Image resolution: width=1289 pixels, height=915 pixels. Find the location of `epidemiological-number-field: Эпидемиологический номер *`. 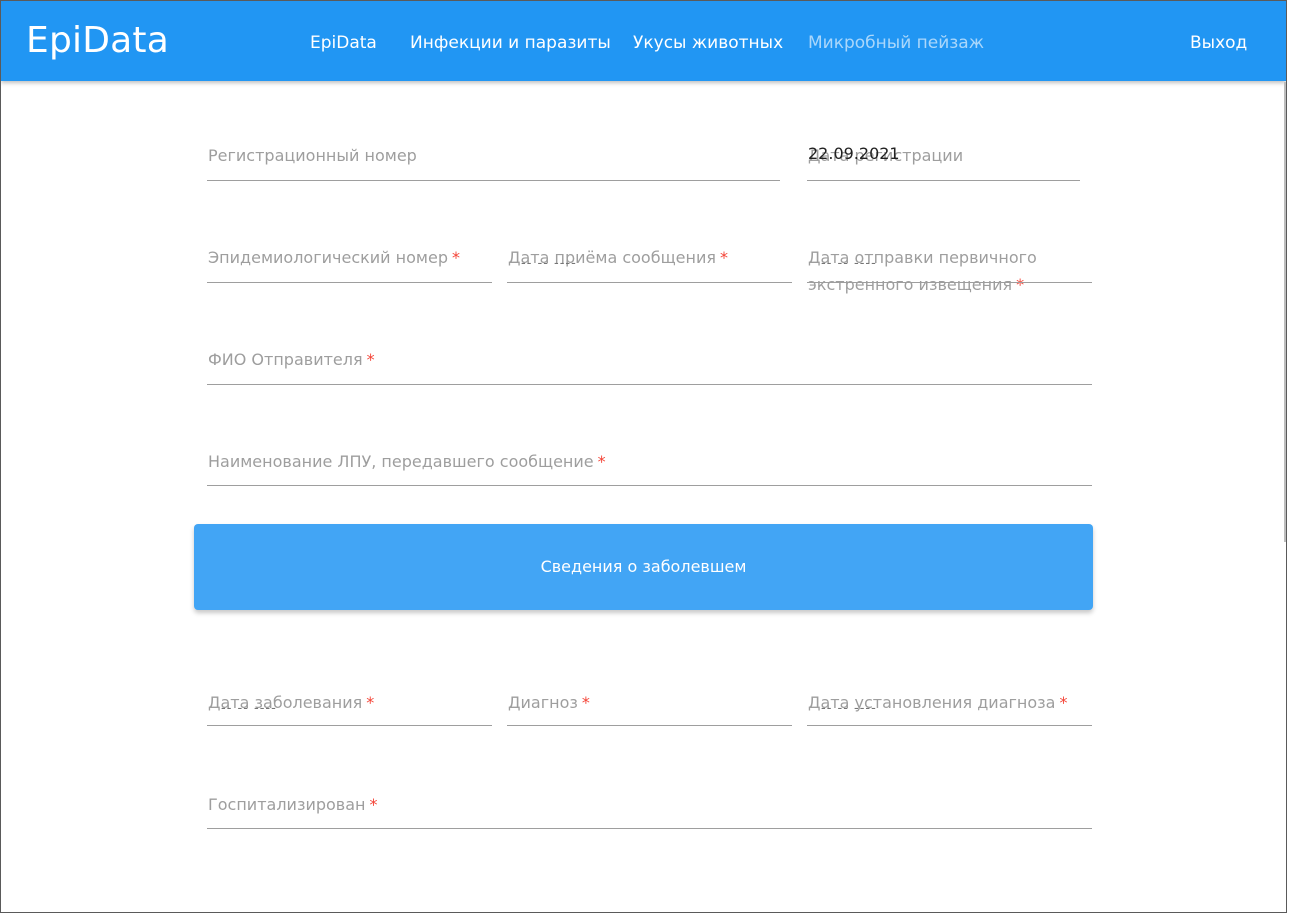

epidemiological-number-field: Эпидемиологический номер * is located at coordinates (349, 284).